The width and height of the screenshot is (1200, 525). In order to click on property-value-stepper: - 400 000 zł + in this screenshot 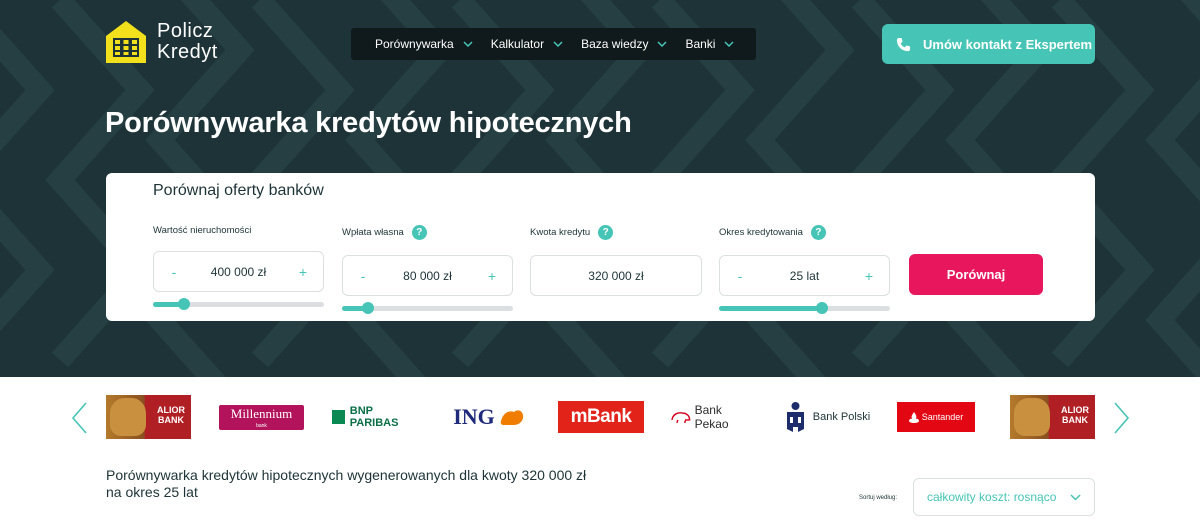, I will do `click(238, 271)`.